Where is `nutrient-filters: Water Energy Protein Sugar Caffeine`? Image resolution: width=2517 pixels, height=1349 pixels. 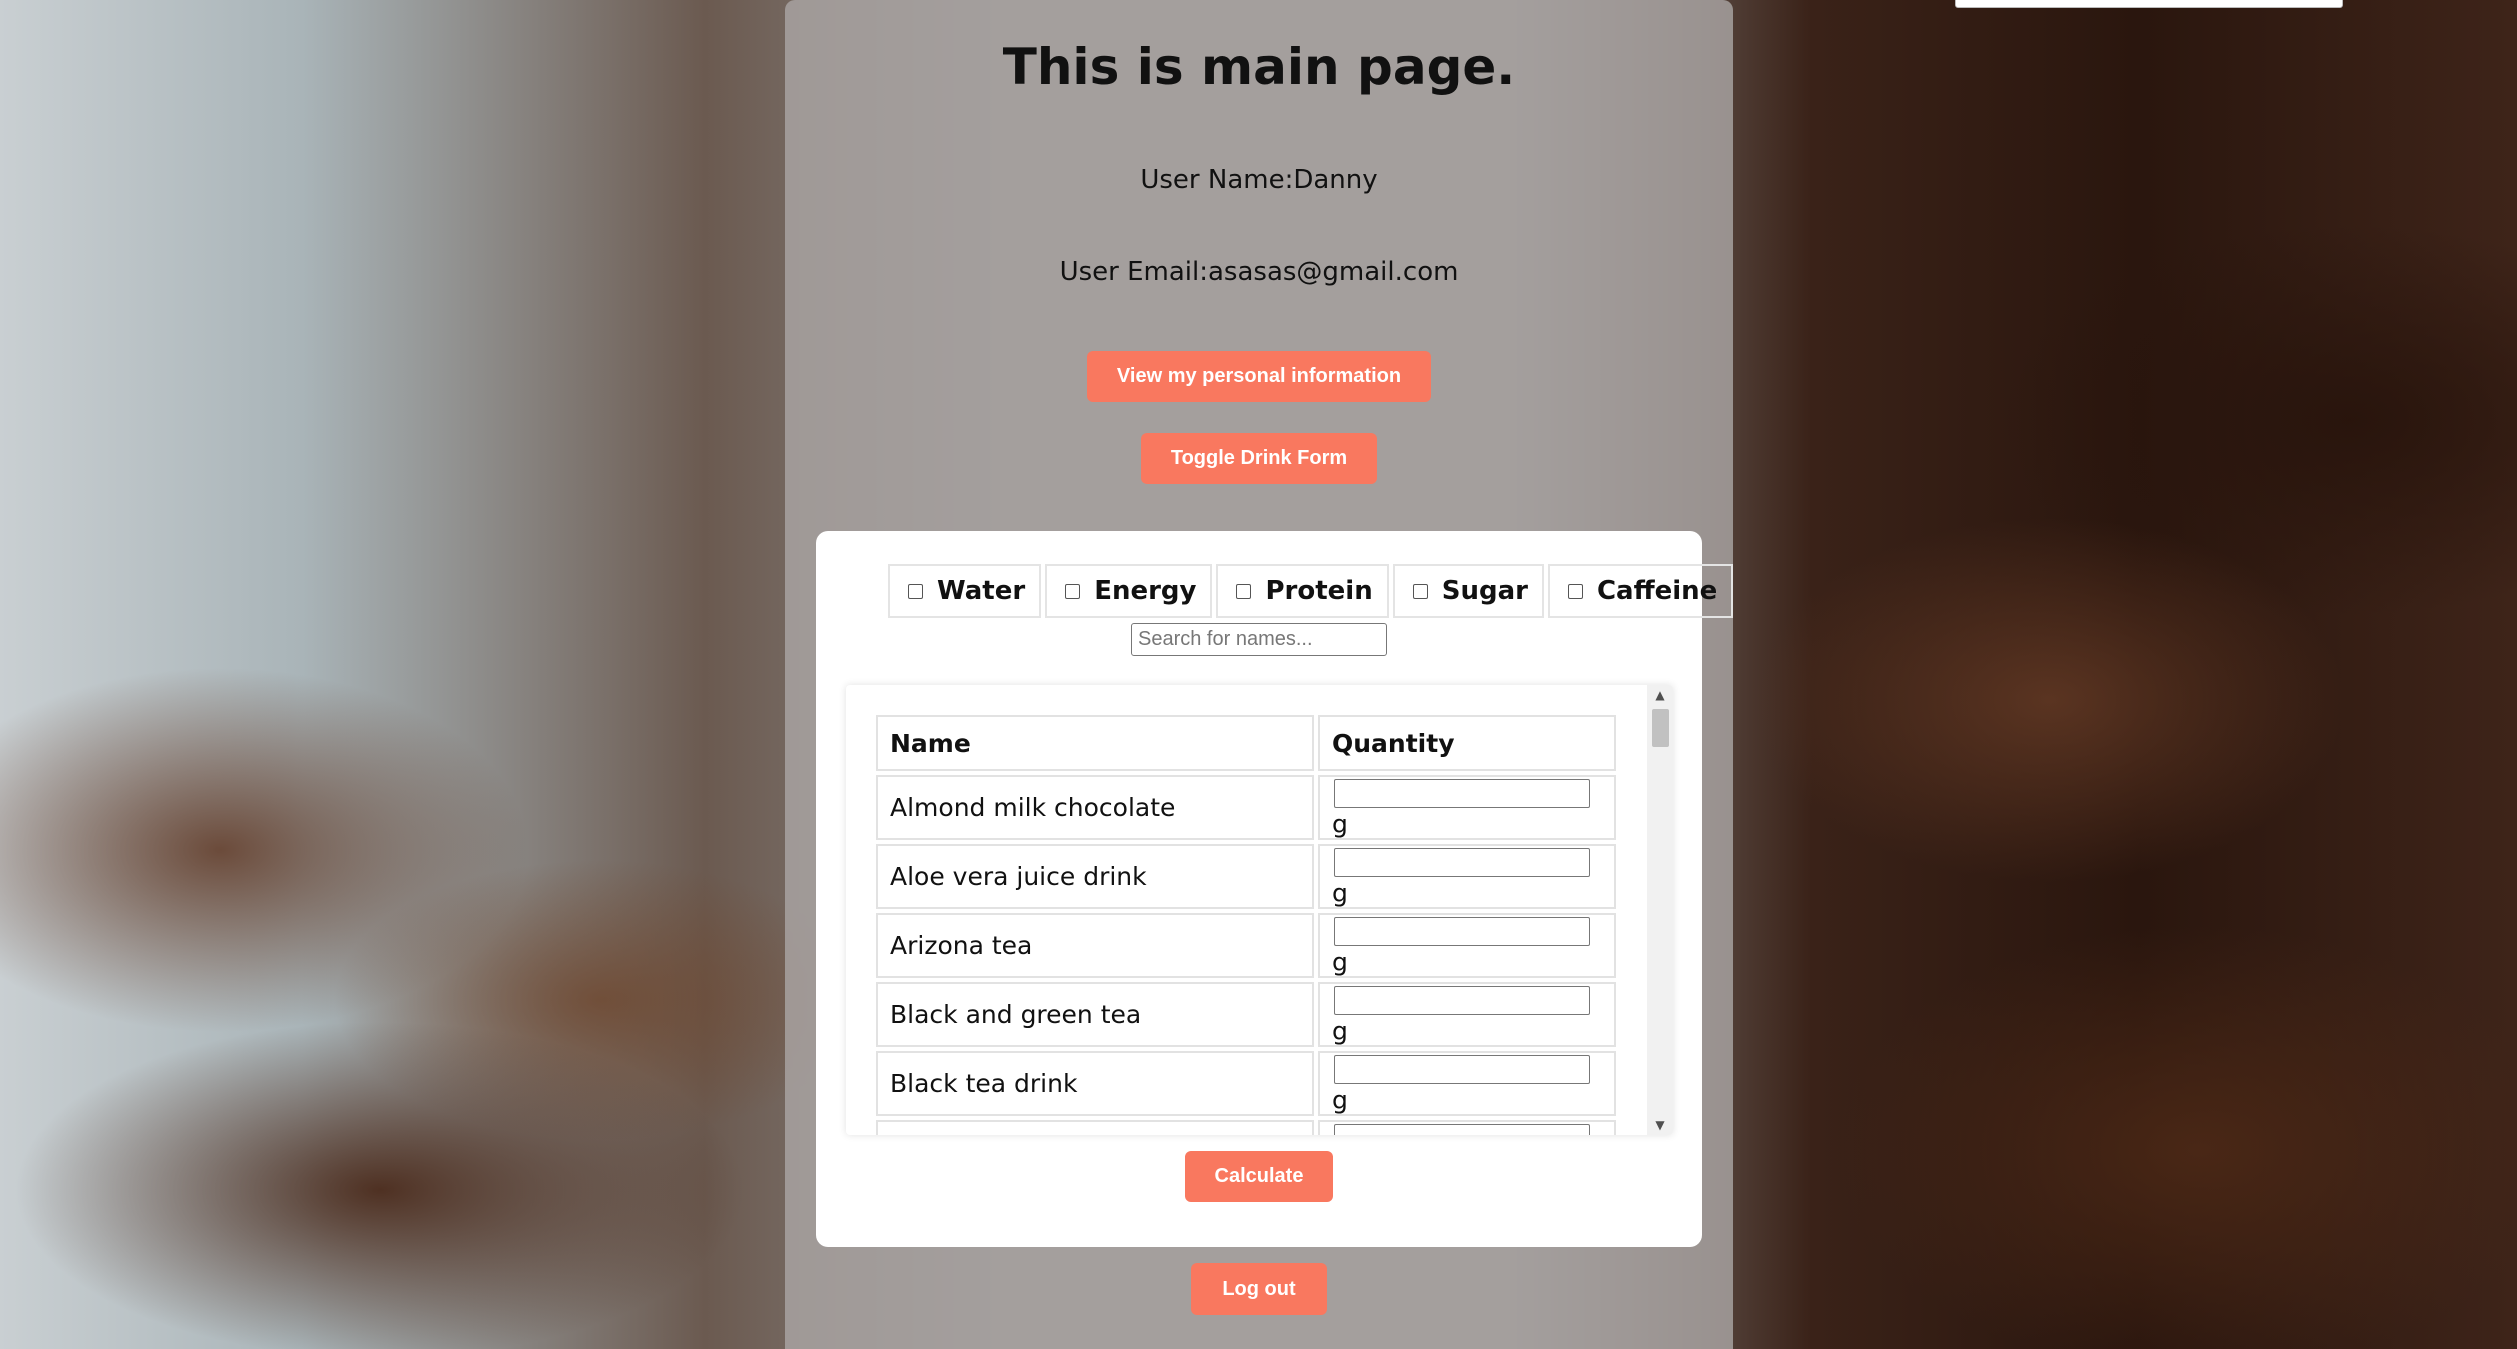
nutrient-filters: Water Energy Protein Sugar Caffeine is located at coordinates (1311, 591).